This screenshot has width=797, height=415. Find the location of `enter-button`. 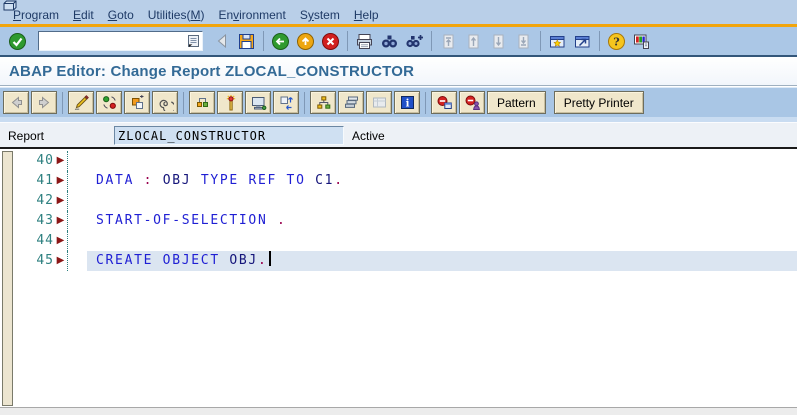

enter-button is located at coordinates (17, 41).